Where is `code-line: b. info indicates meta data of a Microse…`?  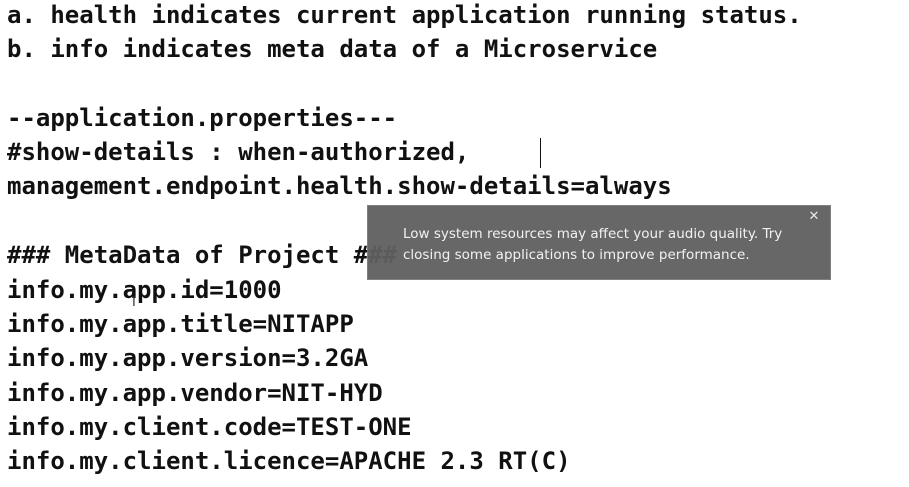 code-line: b. info indicates meta data of a Microse… is located at coordinates (332, 49).